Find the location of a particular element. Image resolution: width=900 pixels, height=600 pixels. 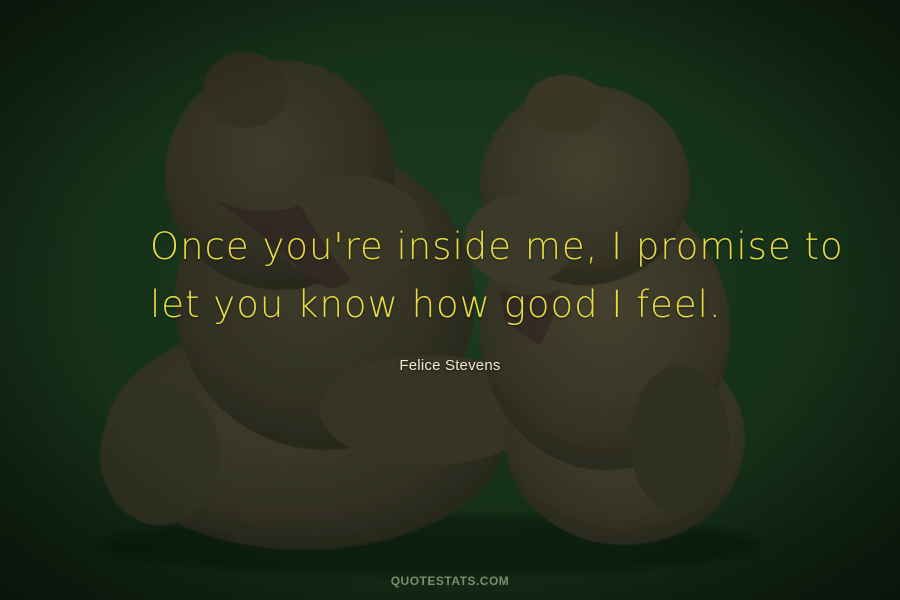

quote-line-1: Once you're inside me, I promise to is located at coordinates (497, 246).